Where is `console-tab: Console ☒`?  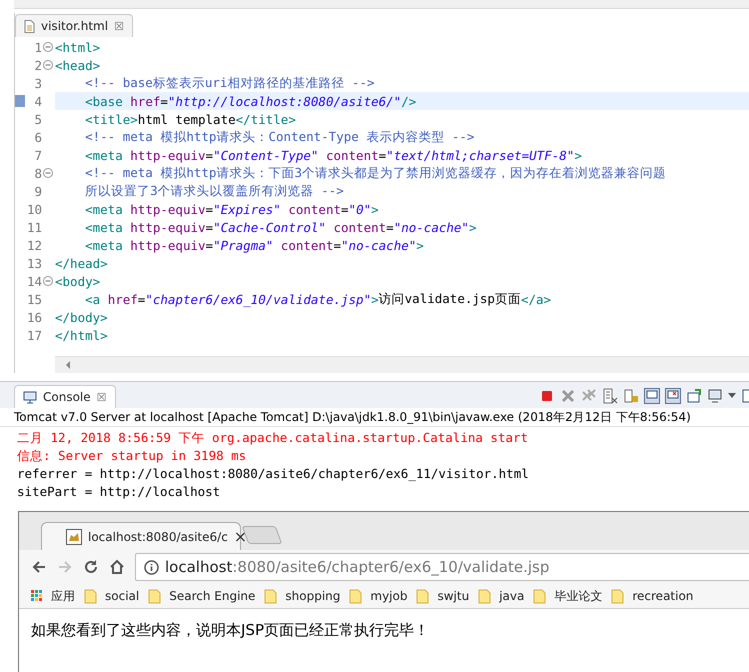
console-tab: Console ☒ is located at coordinates (65, 396).